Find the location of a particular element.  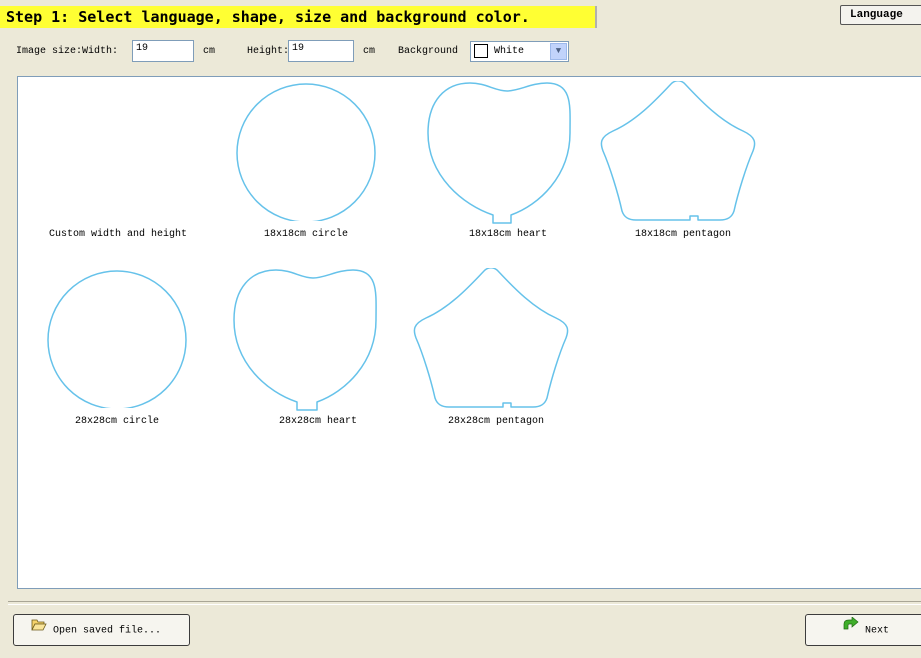

shape-caption: Custom width and height is located at coordinates (118, 234).